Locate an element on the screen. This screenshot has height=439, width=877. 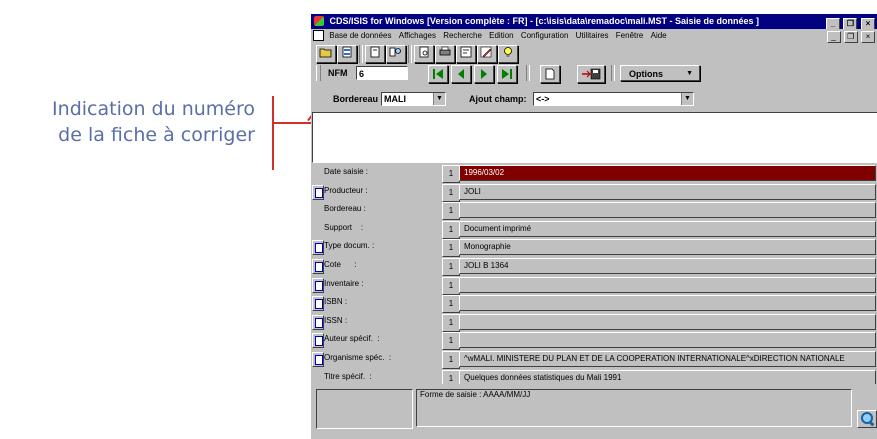
last-record-button is located at coordinates (507, 74).